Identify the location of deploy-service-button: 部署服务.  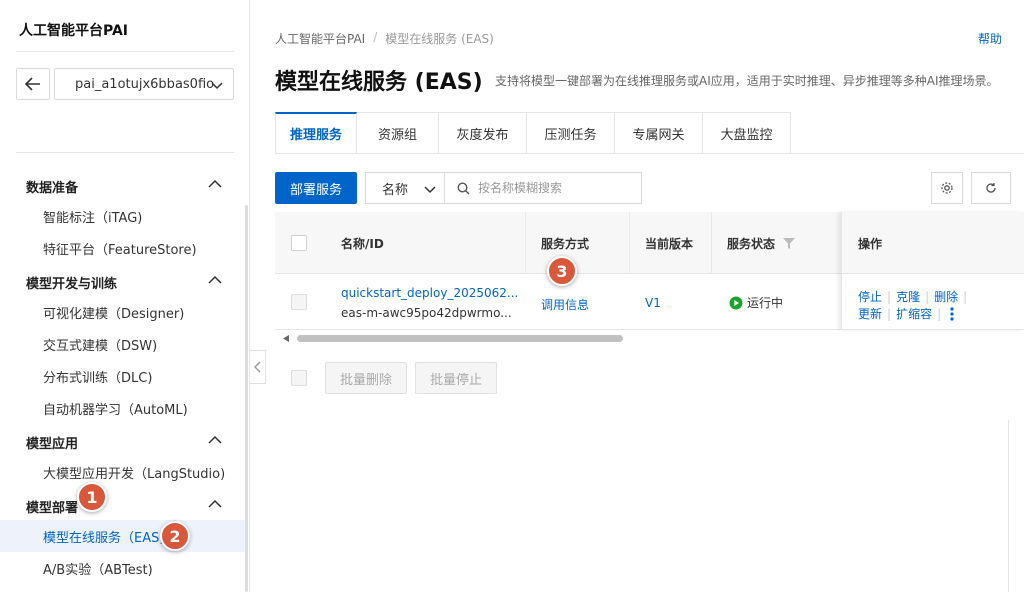
(316, 188).